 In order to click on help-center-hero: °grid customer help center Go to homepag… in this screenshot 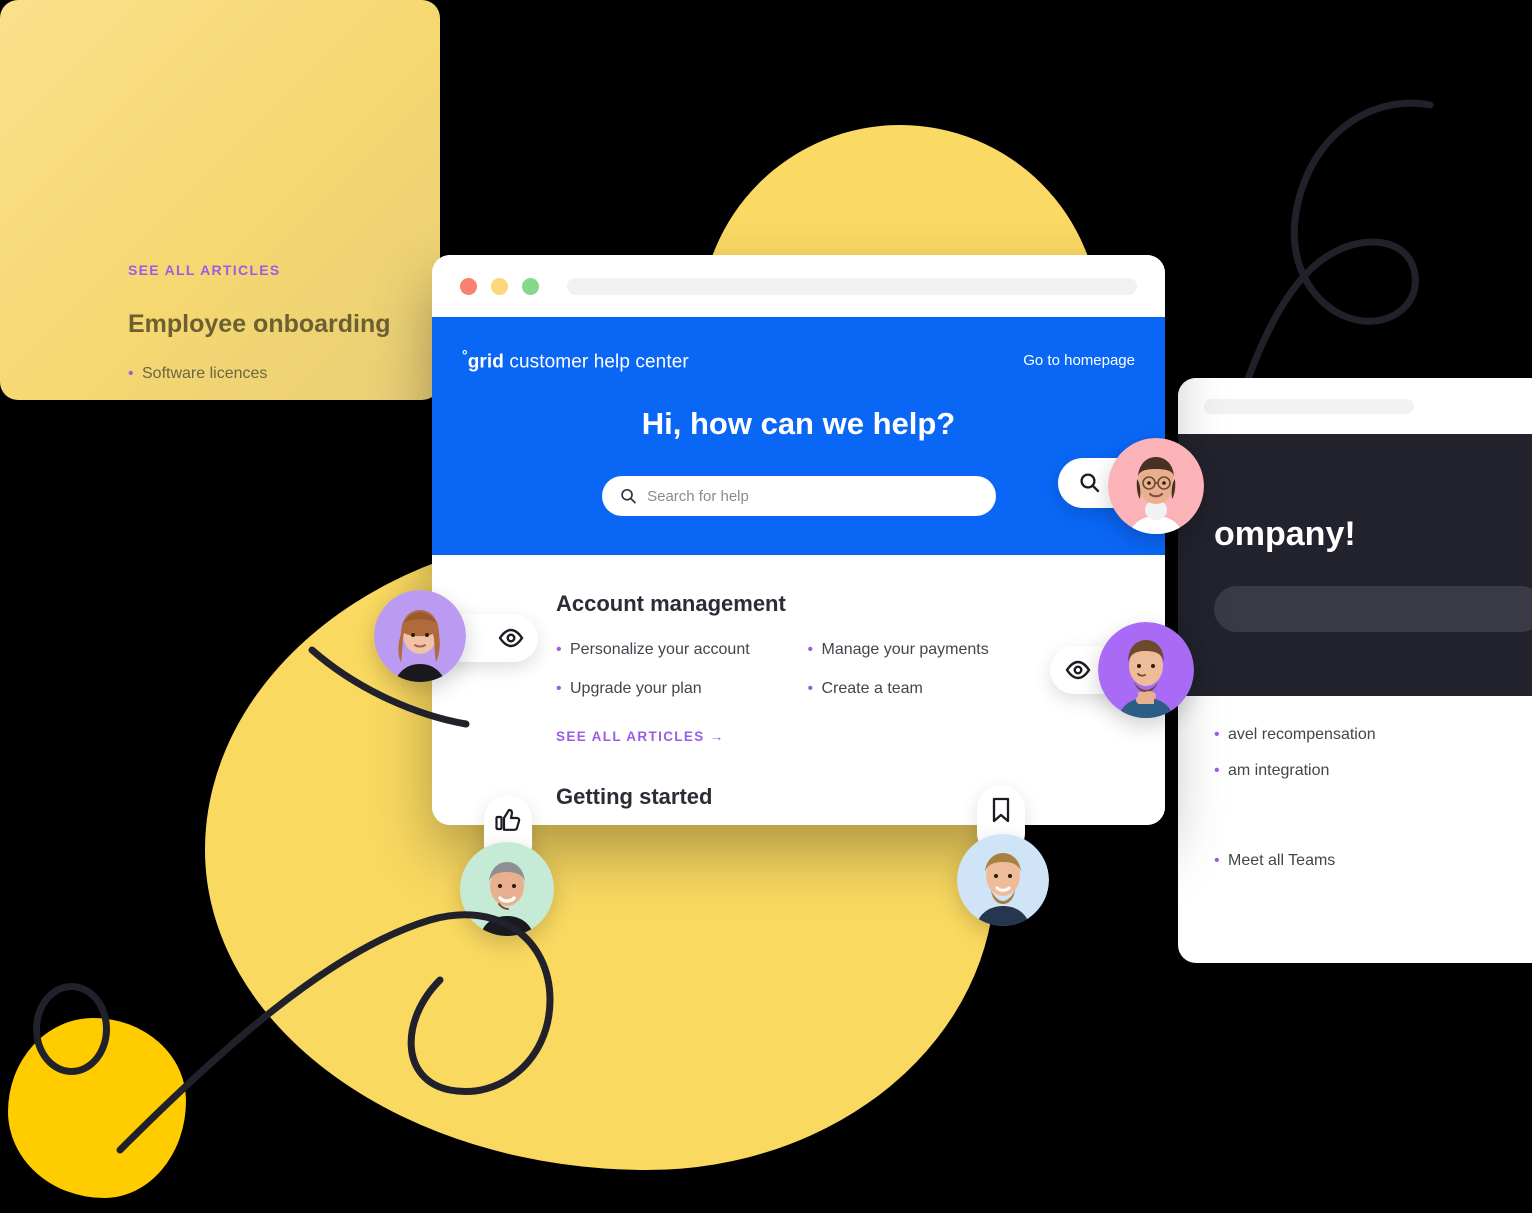, I will do `click(798, 436)`.